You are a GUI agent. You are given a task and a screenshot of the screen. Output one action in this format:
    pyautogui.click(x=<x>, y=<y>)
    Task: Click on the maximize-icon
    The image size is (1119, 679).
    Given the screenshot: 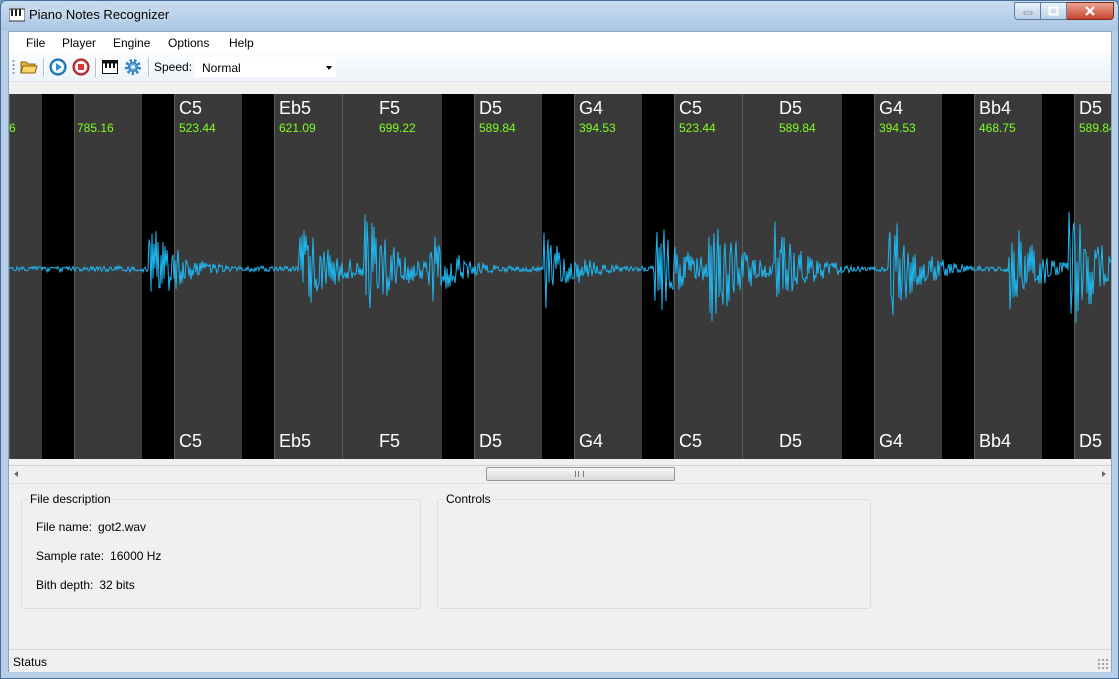 What is the action you would take?
    pyautogui.click(x=1053, y=11)
    